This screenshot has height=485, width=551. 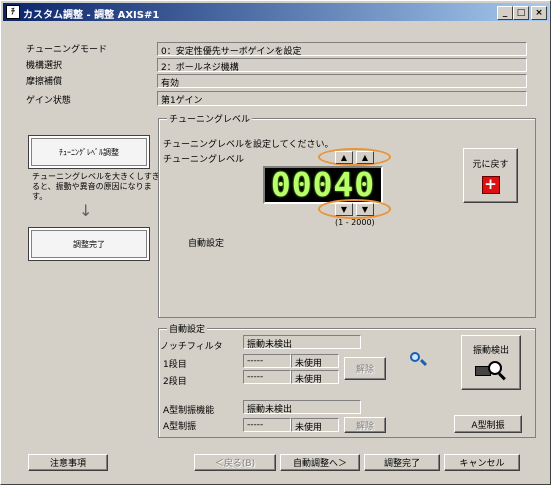 What do you see at coordinates (276, 12) in the screenshot?
I see `title-bar: ﾁ カスタム調整 - 調整 AXIS#1 _ □ ×` at bounding box center [276, 12].